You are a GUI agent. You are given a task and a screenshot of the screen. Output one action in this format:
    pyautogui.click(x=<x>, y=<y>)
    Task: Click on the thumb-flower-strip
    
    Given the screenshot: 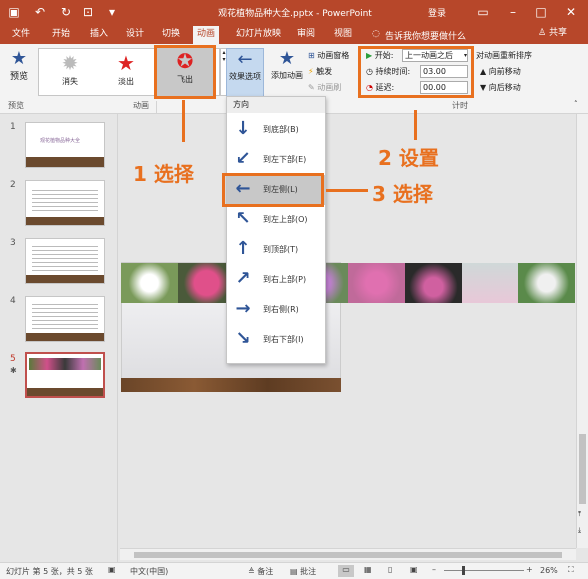 What is the action you would take?
    pyautogui.click(x=65, y=364)
    